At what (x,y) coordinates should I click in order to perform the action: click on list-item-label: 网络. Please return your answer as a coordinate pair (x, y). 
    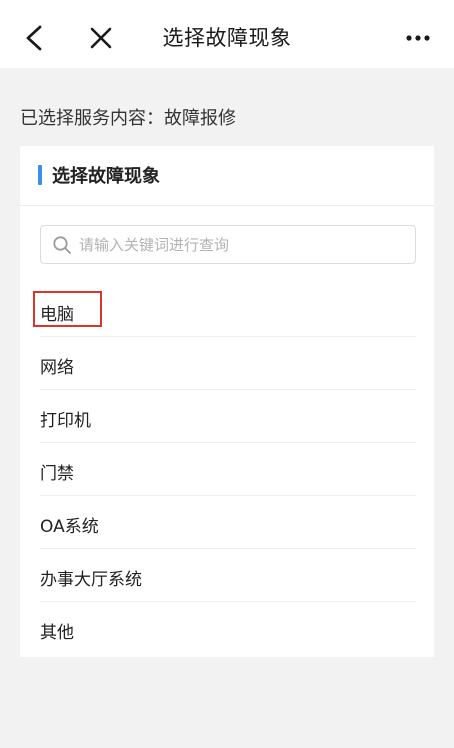
    Looking at the image, I should click on (57, 368).